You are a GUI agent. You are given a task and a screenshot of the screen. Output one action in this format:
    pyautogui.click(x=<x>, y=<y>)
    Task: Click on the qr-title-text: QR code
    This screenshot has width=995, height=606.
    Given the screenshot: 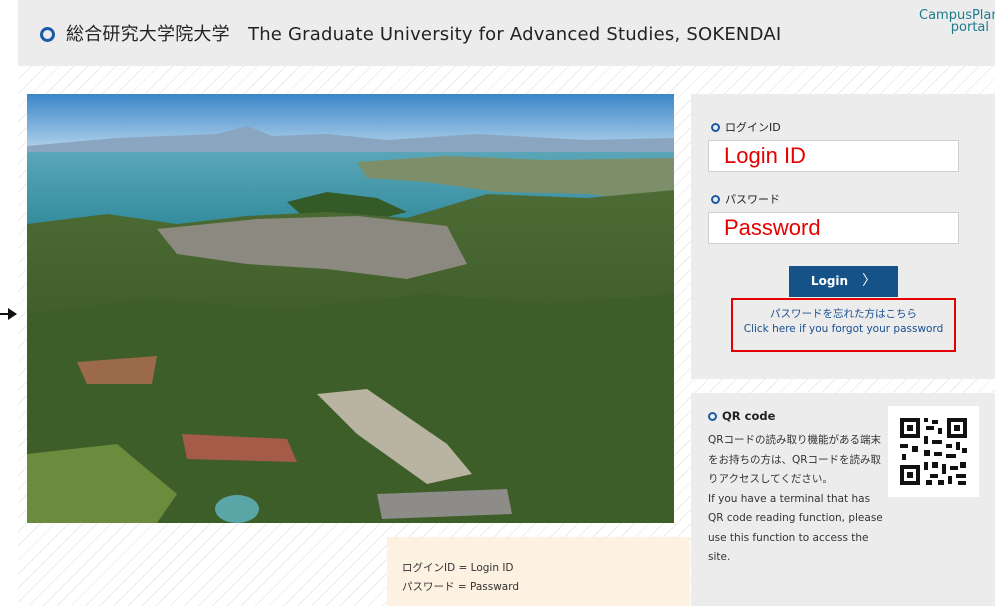 What is the action you would take?
    pyautogui.click(x=749, y=416)
    